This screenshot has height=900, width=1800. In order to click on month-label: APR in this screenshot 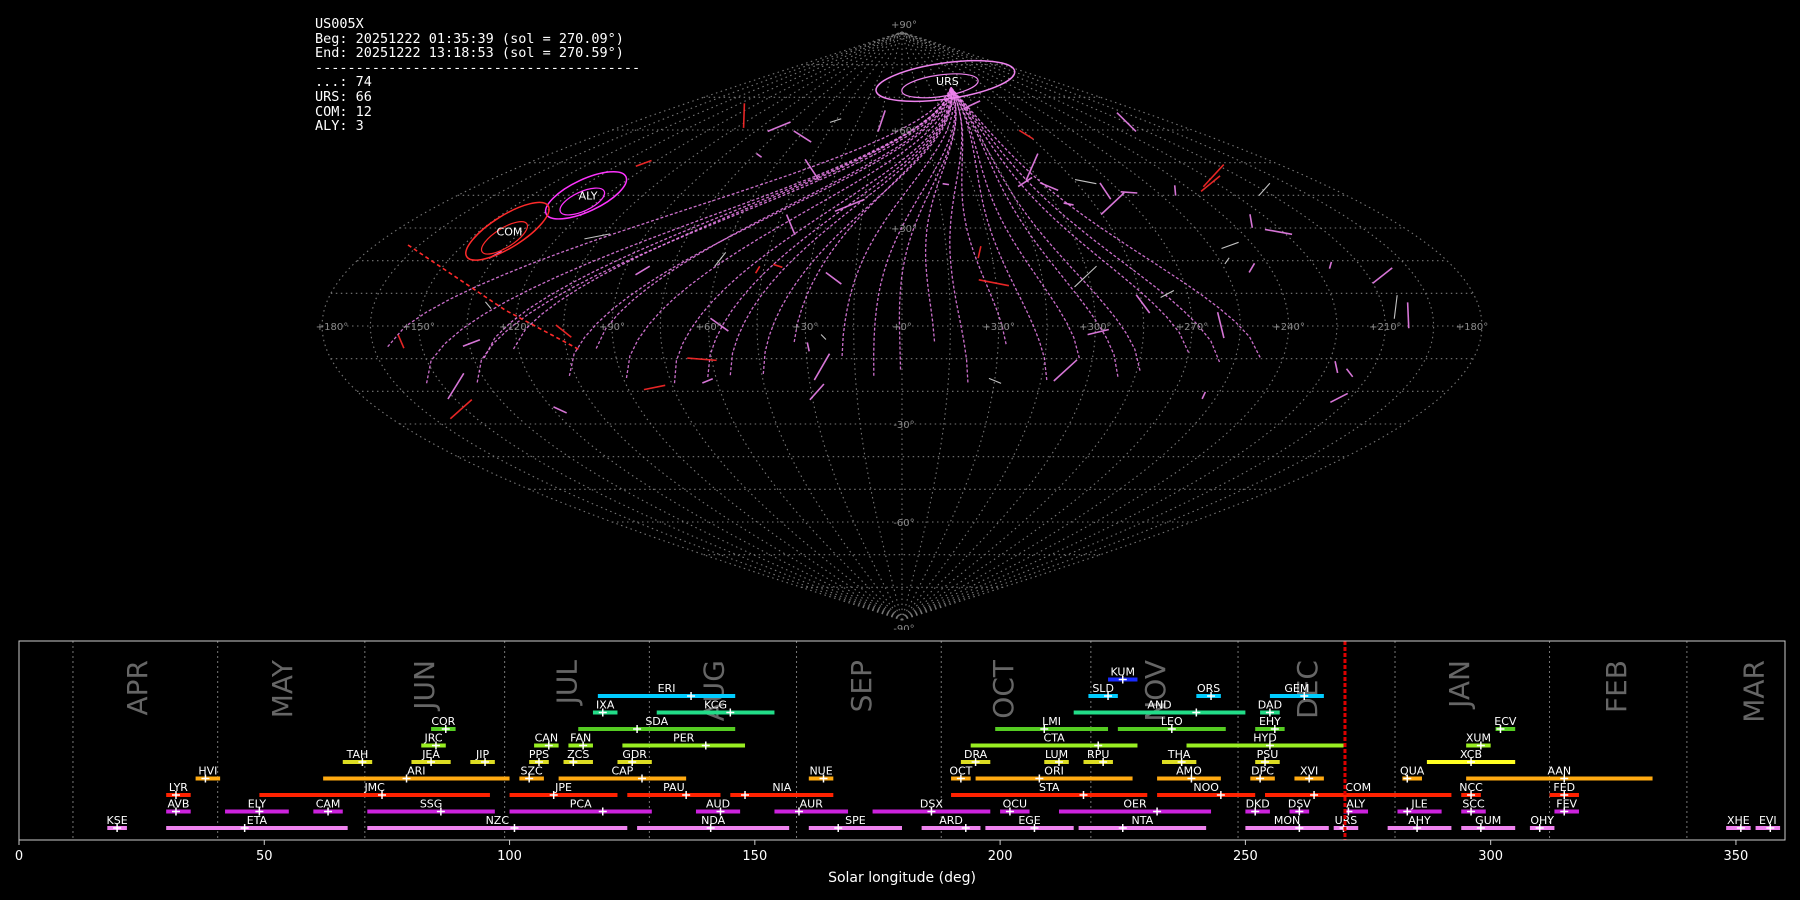, I will do `click(137, 688)`.